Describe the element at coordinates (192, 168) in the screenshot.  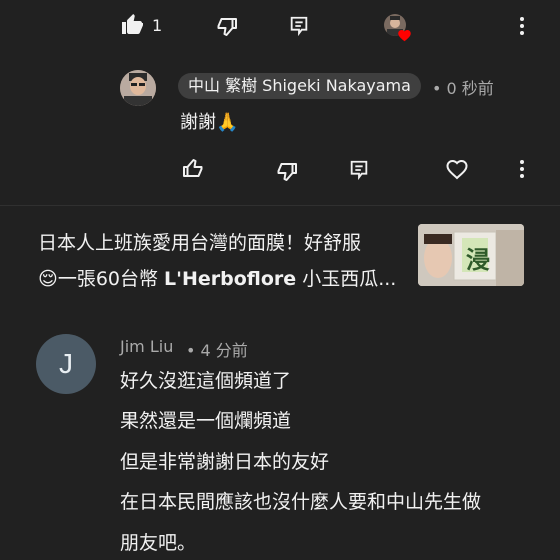
I see `thumb-up-icon` at that location.